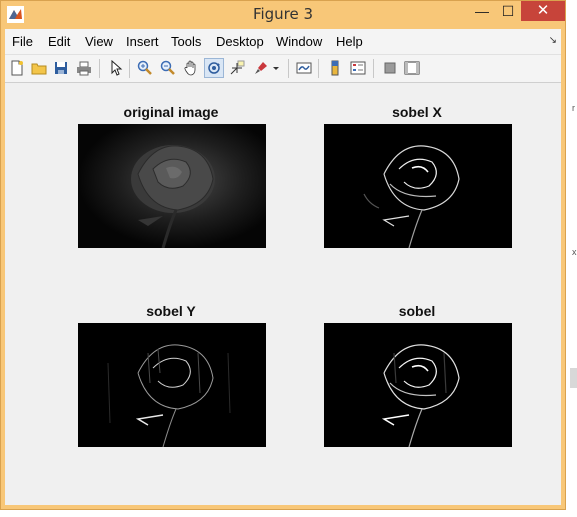 This screenshot has height=517, width=577. What do you see at coordinates (237, 68) in the screenshot?
I see `data-cursor-icon` at bounding box center [237, 68].